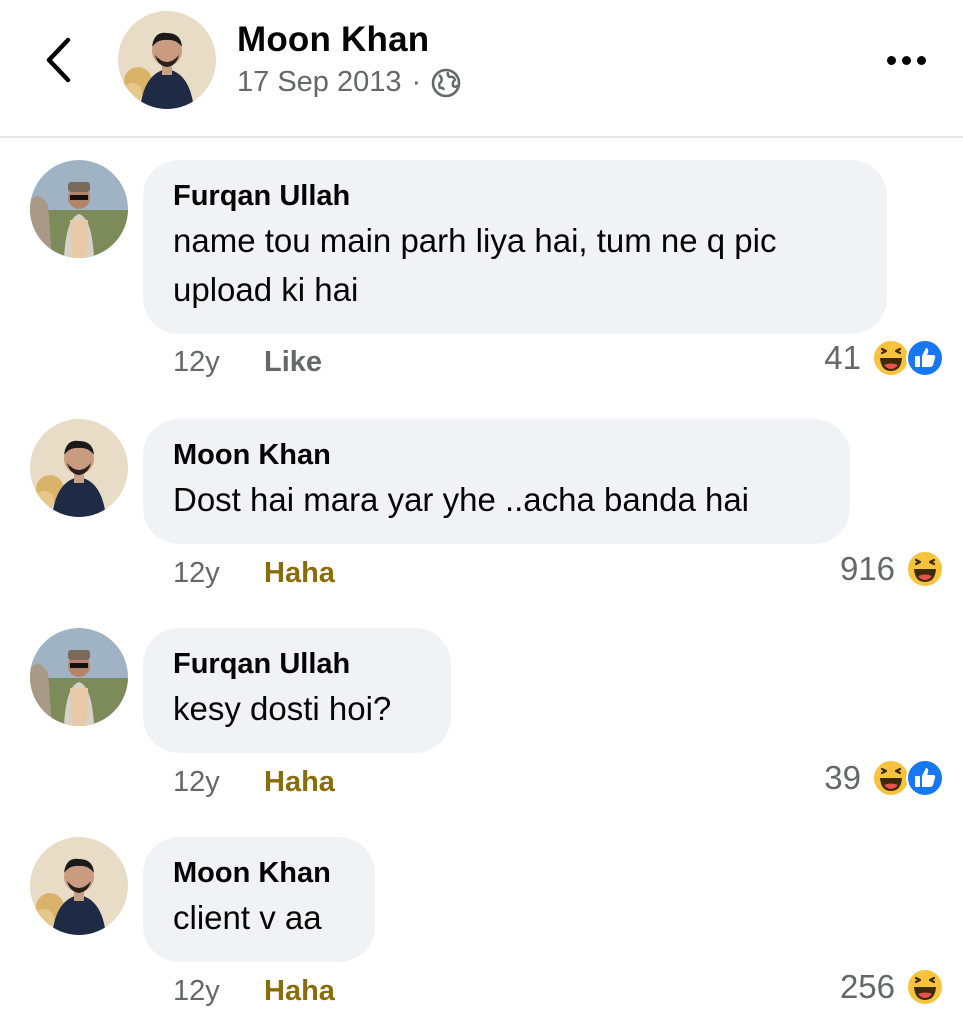 This screenshot has height=1024, width=963. I want to click on comment-bubble: Moon Khan client v aa, so click(259, 899).